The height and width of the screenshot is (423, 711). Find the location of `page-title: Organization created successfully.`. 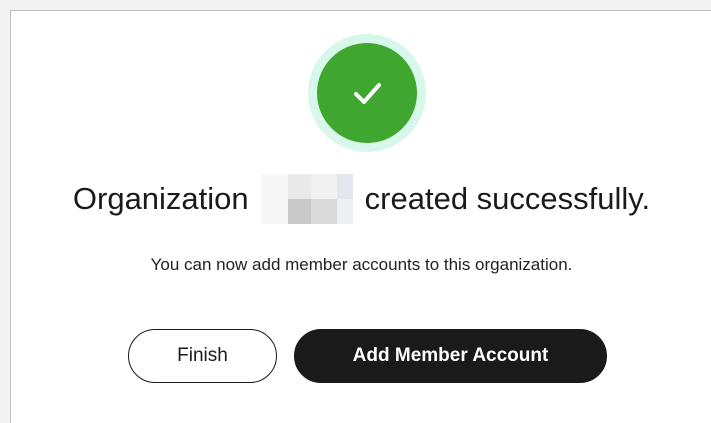

page-title: Organization created successfully. is located at coordinates (361, 199).